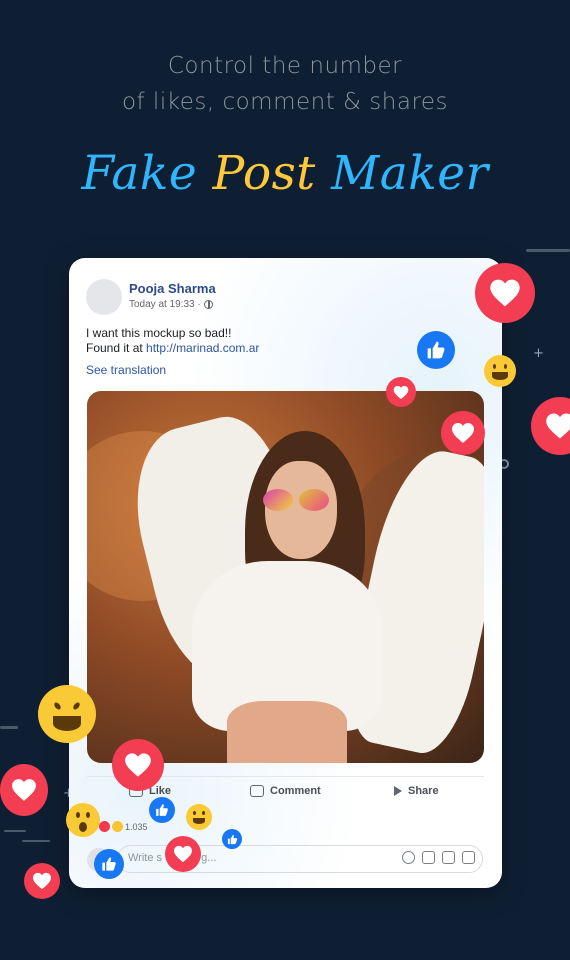  Describe the element at coordinates (410, 173) in the screenshot. I see `title-word-maker: Maker` at that location.